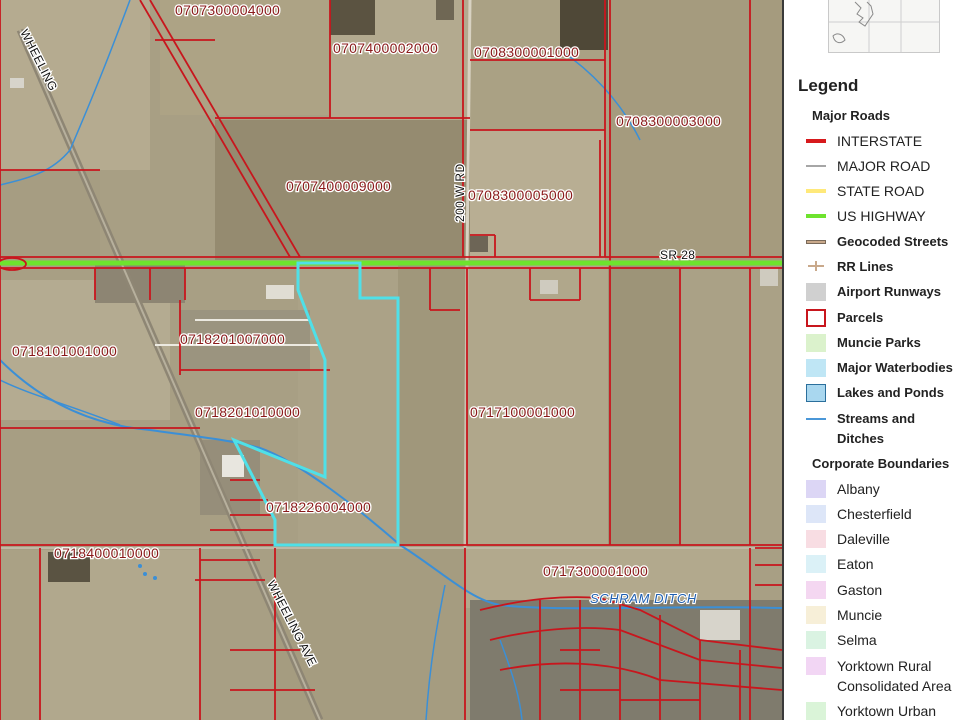  I want to click on legend-item-label: Yorktown Rural Consolidated Area, so click(894, 676).